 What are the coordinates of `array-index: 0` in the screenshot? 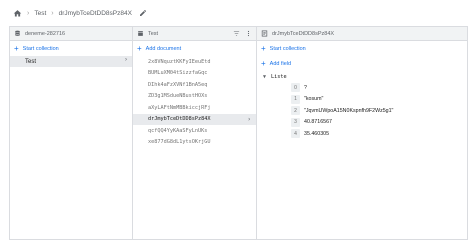 It's located at (295, 88).